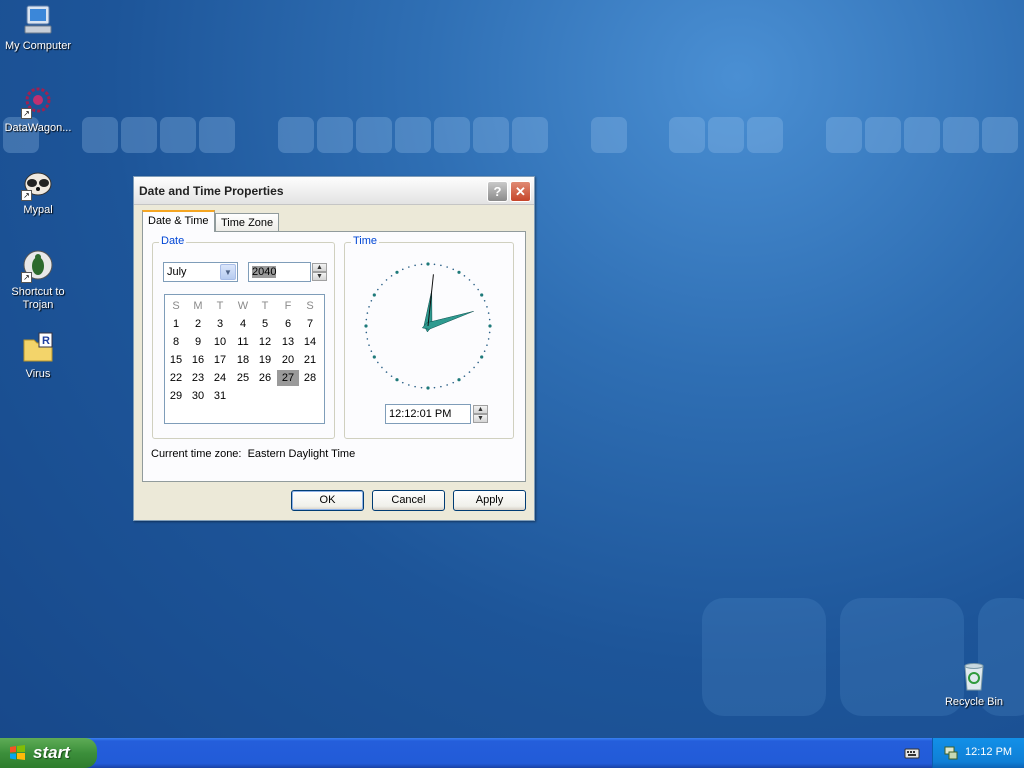  I want to click on calendar-day: 24, so click(220, 378).